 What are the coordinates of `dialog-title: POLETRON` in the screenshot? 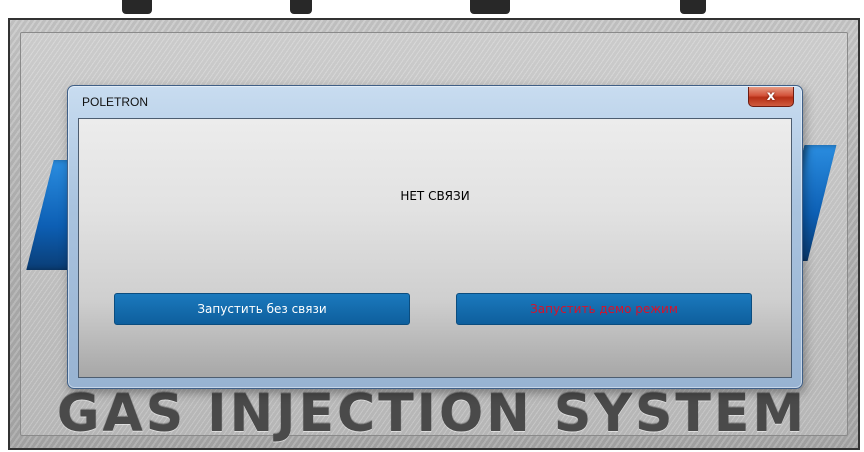 It's located at (115, 102).